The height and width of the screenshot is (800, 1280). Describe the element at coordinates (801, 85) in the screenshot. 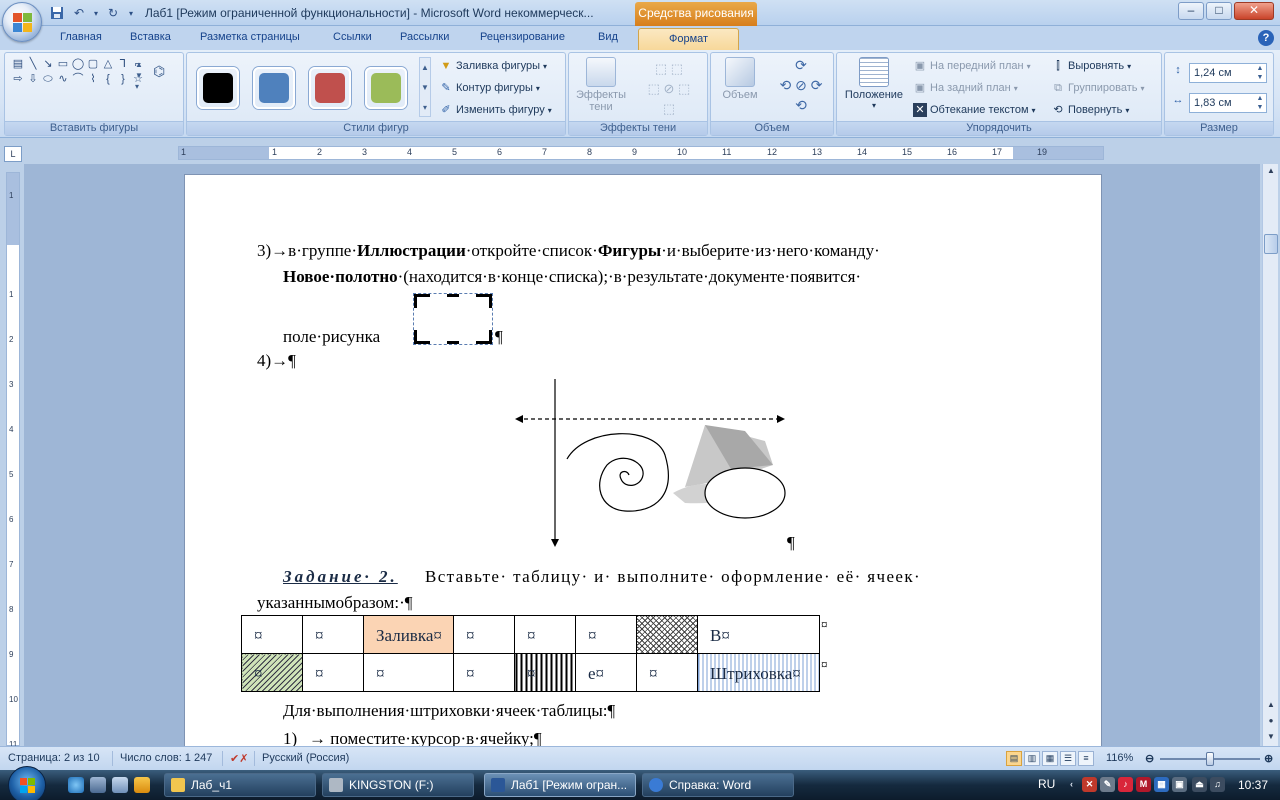

I see `tilt-icons: ⟳ ⟲ ⊘ ⟳ ⟲` at that location.